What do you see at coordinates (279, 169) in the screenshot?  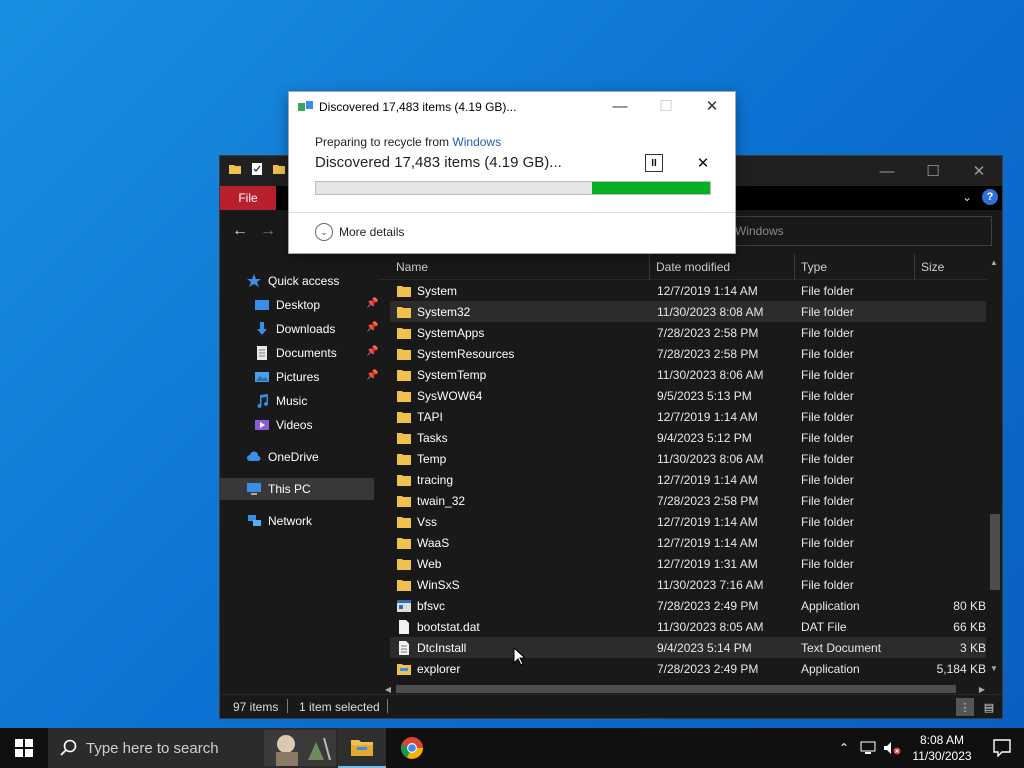 I see `new-folder-icon` at bounding box center [279, 169].